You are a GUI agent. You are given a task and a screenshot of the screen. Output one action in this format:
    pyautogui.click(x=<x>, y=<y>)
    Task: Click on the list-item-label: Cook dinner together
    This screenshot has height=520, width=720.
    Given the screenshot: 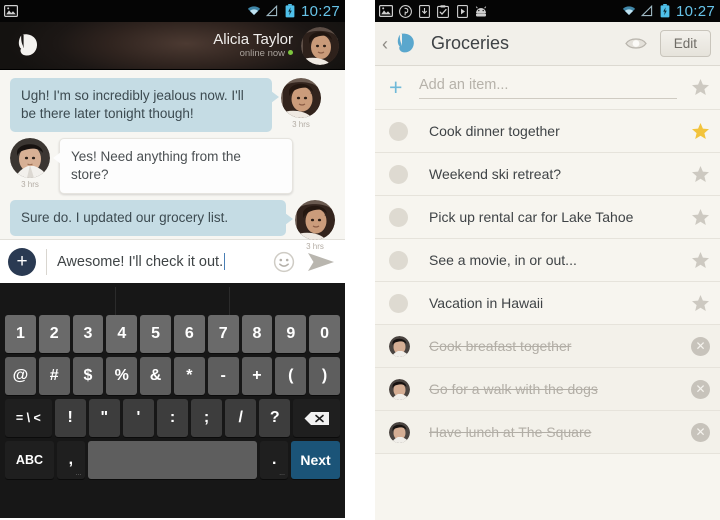 What is the action you would take?
    pyautogui.click(x=494, y=131)
    